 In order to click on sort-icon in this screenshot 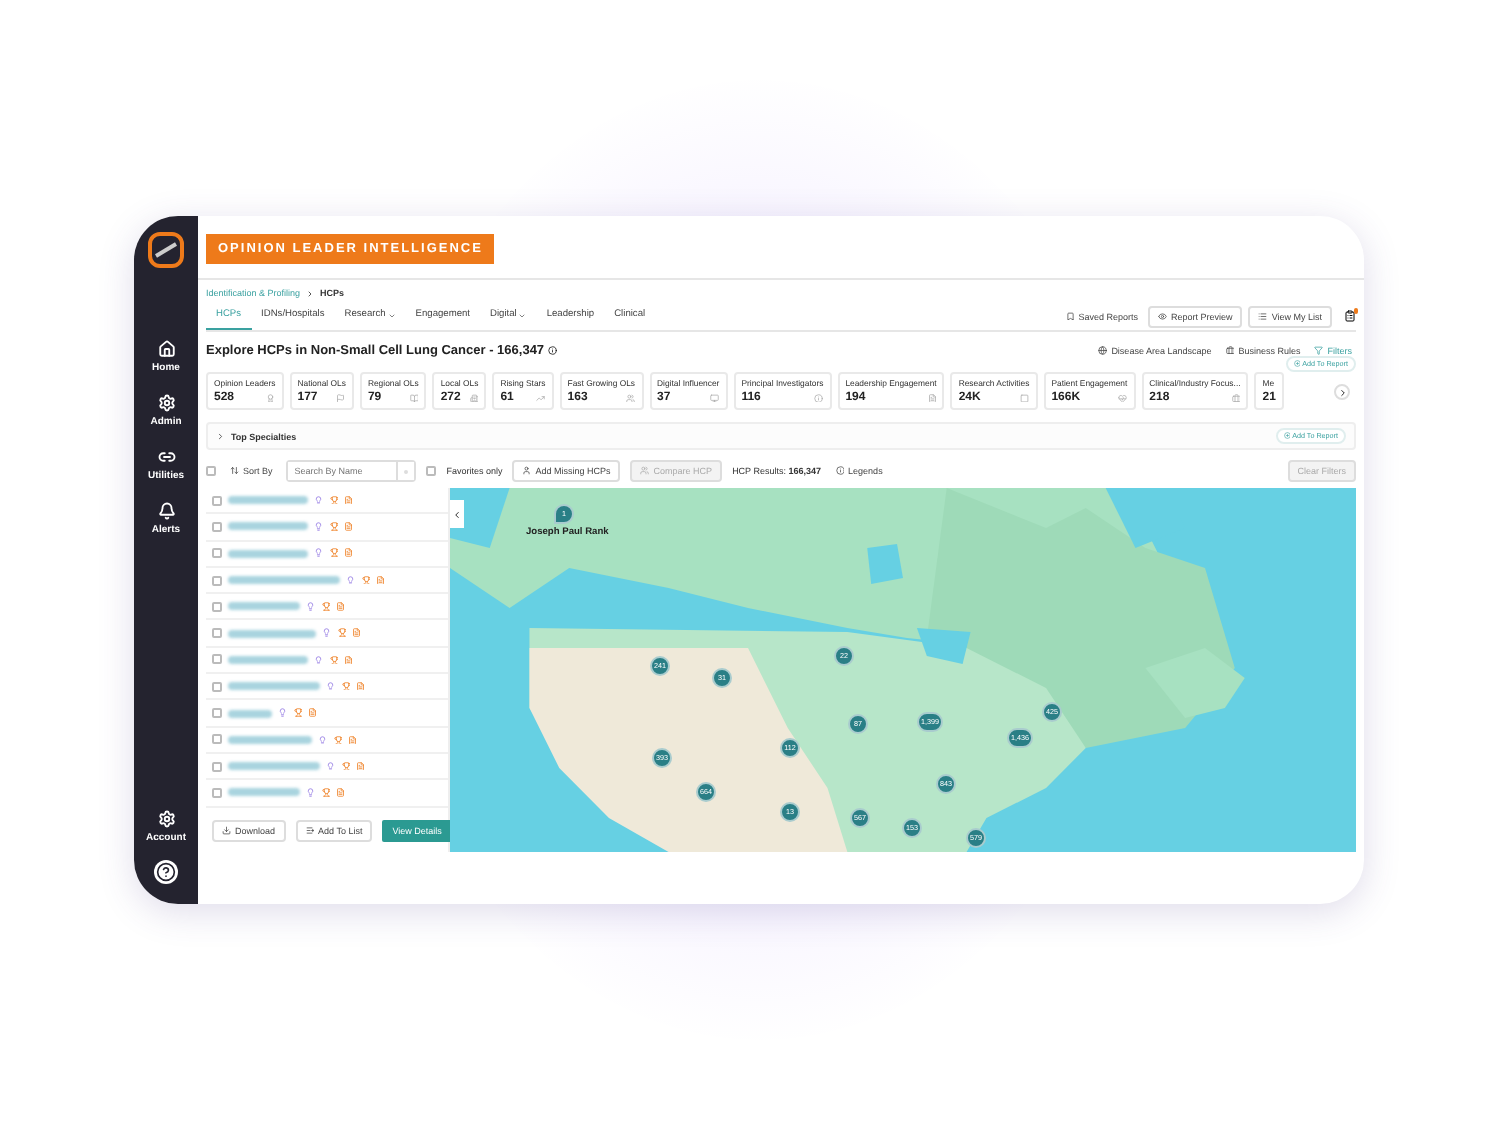, I will do `click(234, 471)`.